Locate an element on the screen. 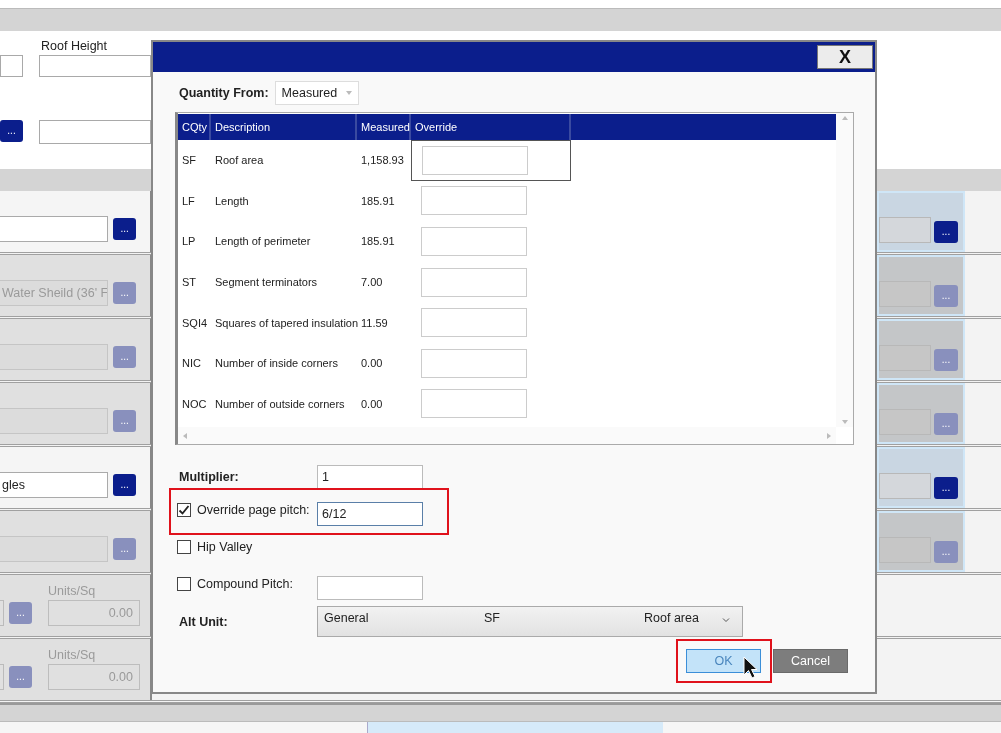 Image resolution: width=1001 pixels, height=733 pixels. column-header: Description is located at coordinates (284, 127).